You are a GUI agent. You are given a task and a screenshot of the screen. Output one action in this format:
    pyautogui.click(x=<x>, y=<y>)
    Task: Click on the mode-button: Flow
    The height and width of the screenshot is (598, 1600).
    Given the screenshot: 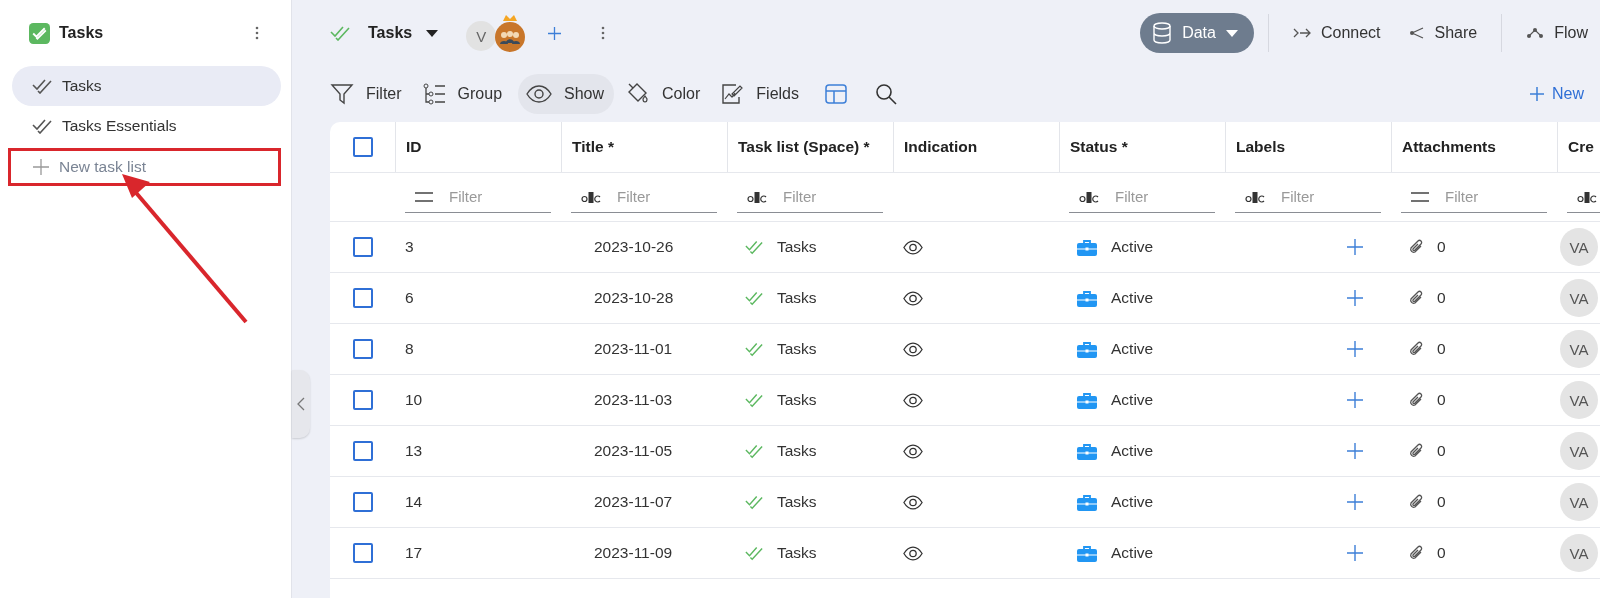 What is the action you would take?
    pyautogui.click(x=1557, y=33)
    